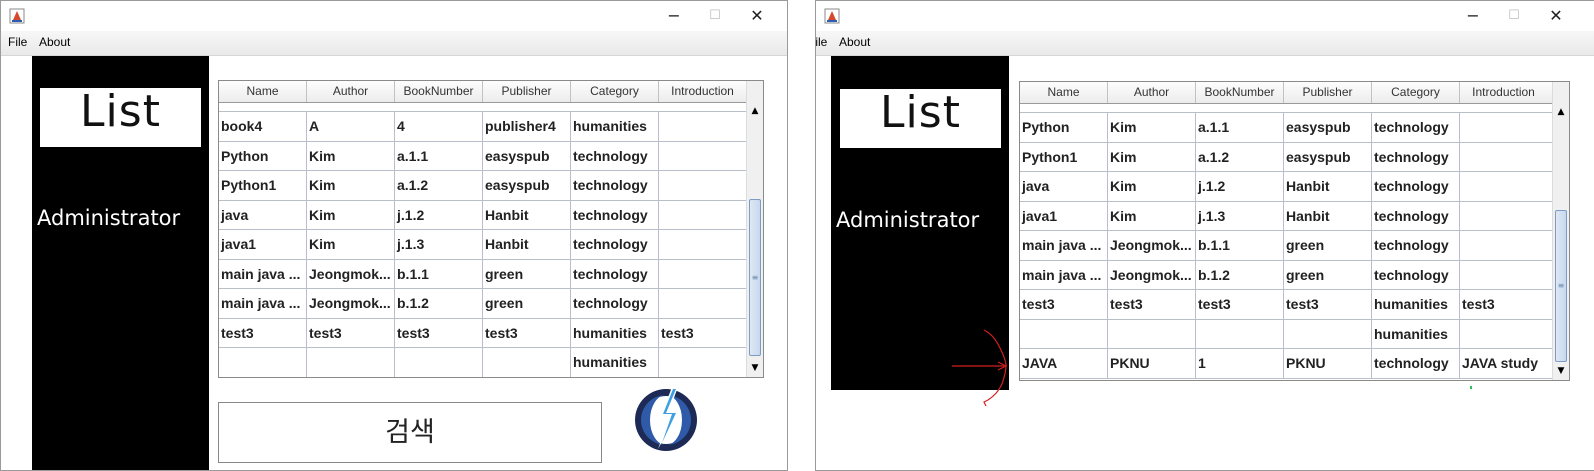 This screenshot has width=1594, height=471. What do you see at coordinates (1240, 186) in the screenshot?
I see `cell-booknumber: j.1.2` at bounding box center [1240, 186].